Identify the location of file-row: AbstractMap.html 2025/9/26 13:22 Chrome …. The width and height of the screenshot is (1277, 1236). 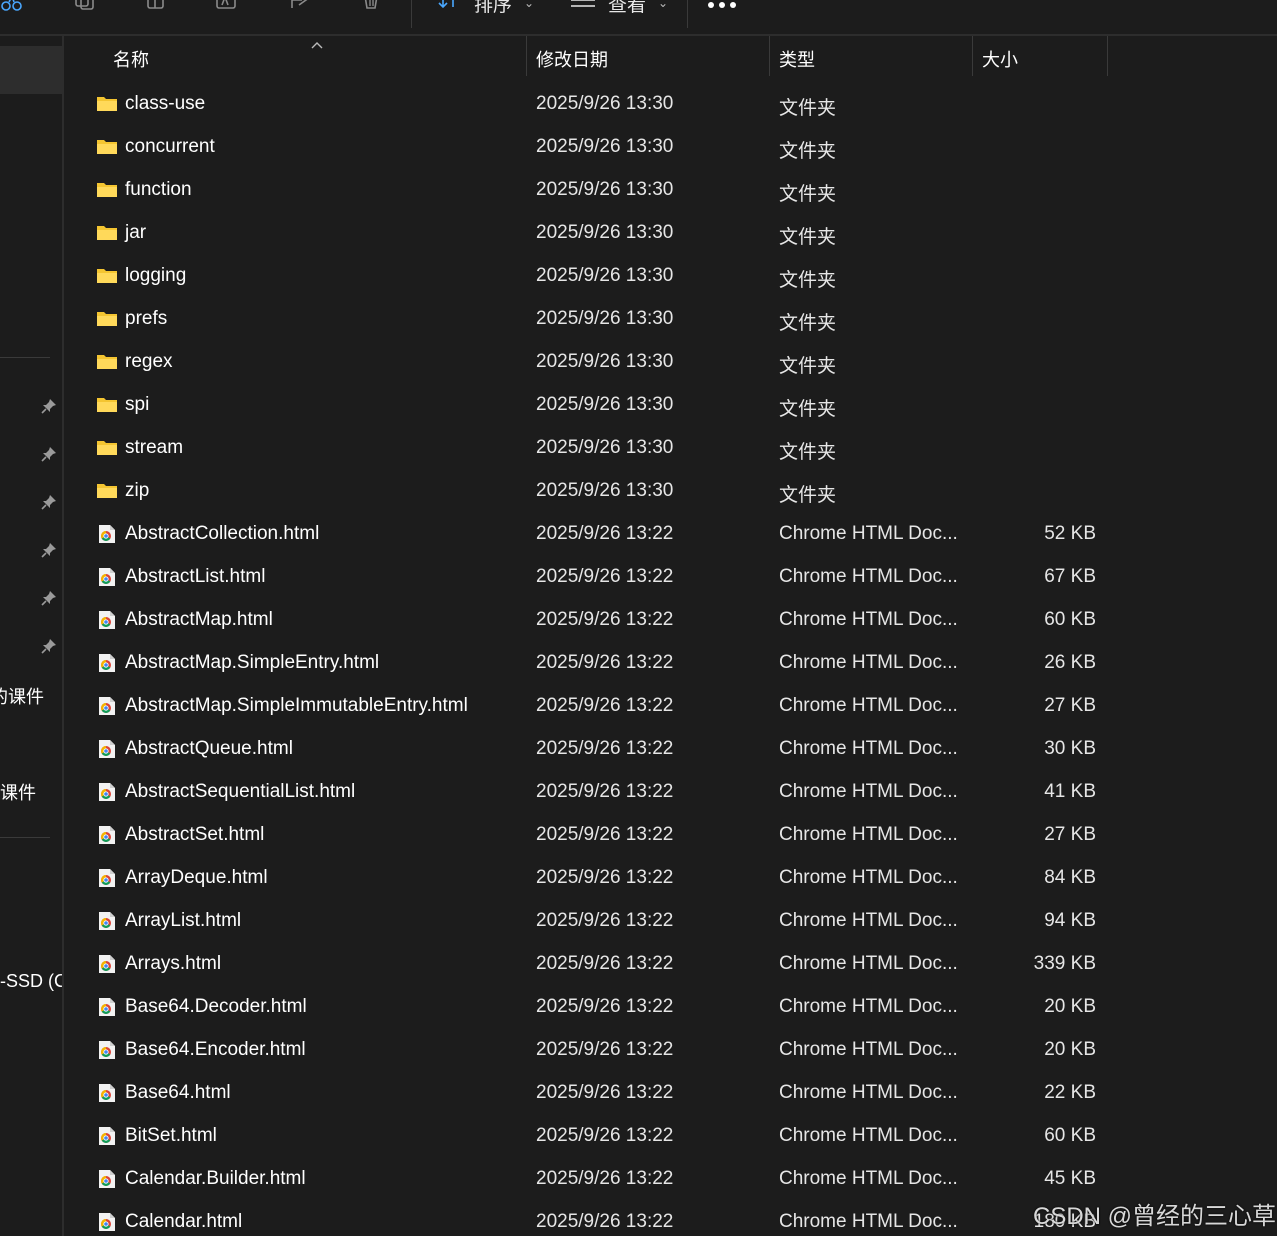
(671, 620).